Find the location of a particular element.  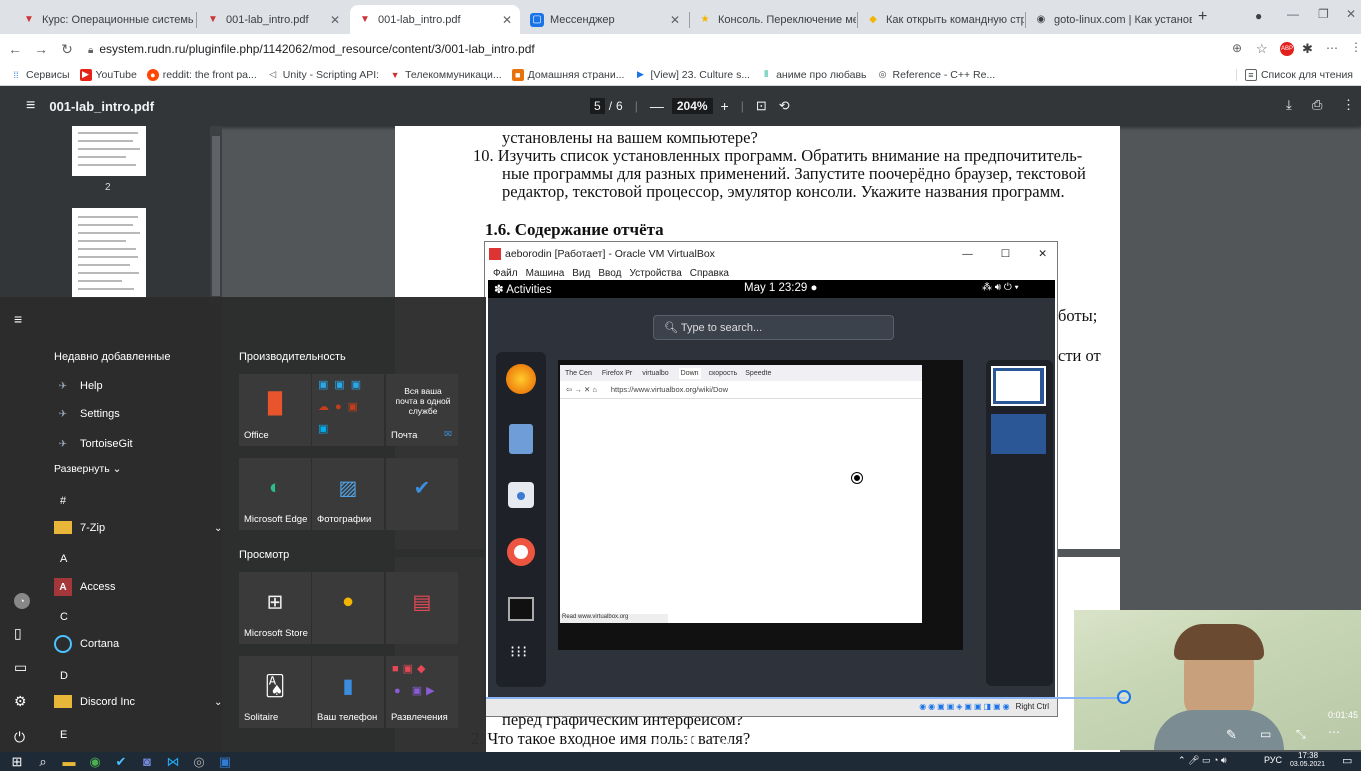

menu-devices: Устройства is located at coordinates (655, 273).